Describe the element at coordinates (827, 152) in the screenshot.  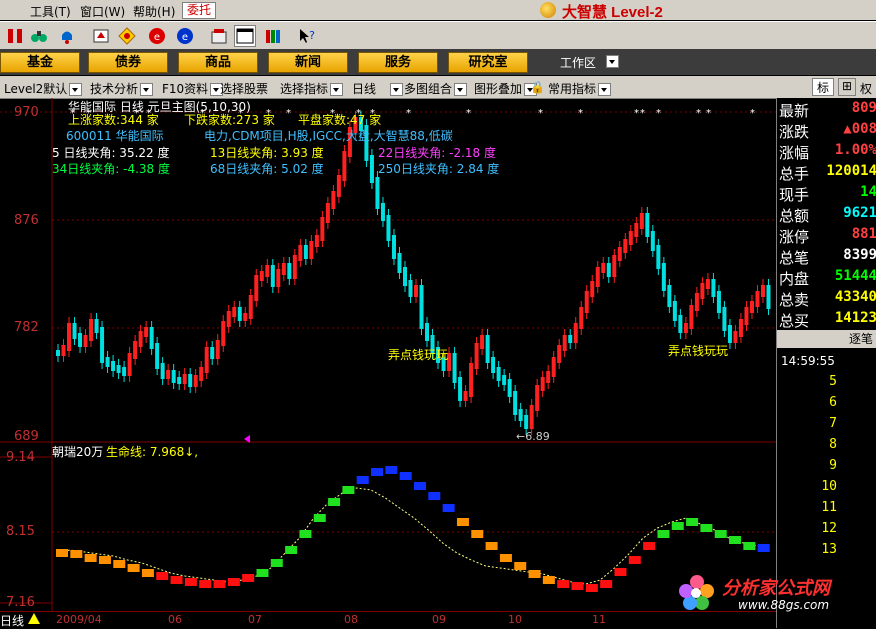
I see `quote-row: 涨幅 1.00%` at that location.